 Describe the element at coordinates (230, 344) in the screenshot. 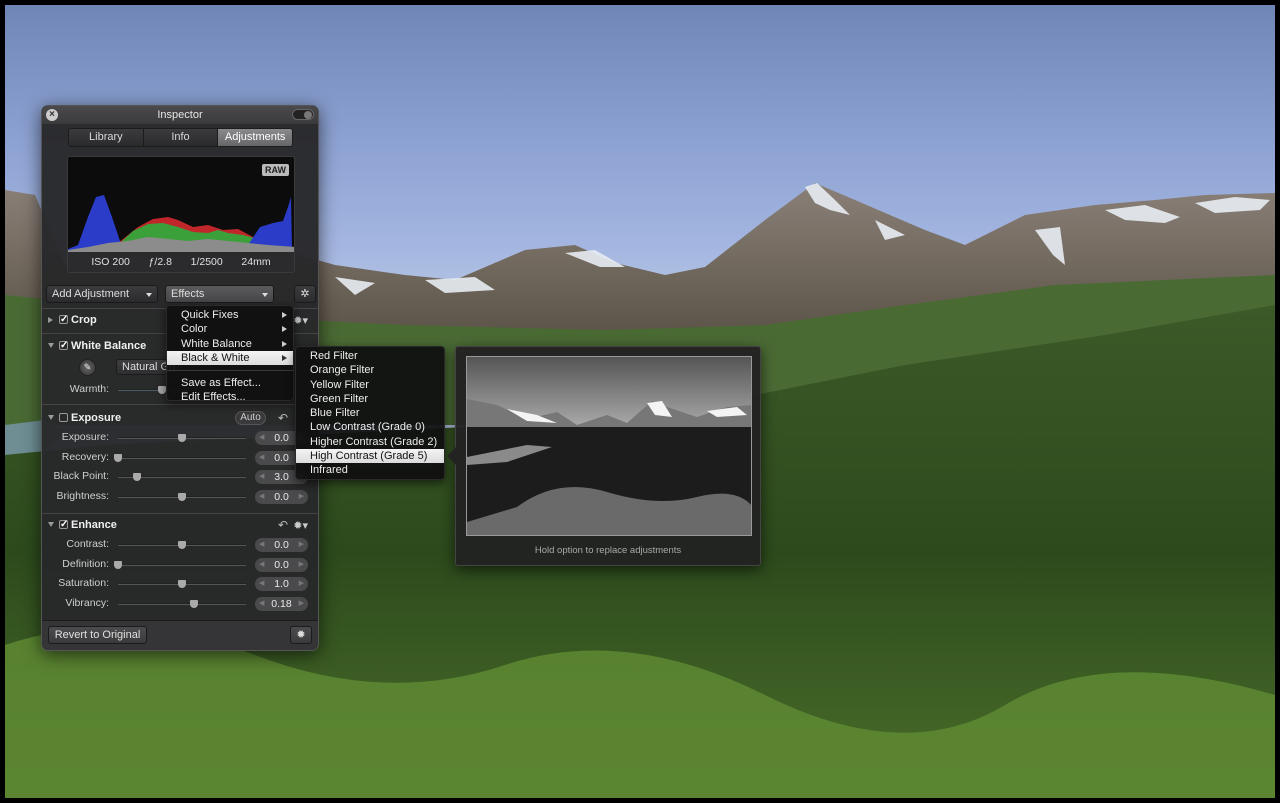

I see `menu-item-white-balance: White Balance` at that location.